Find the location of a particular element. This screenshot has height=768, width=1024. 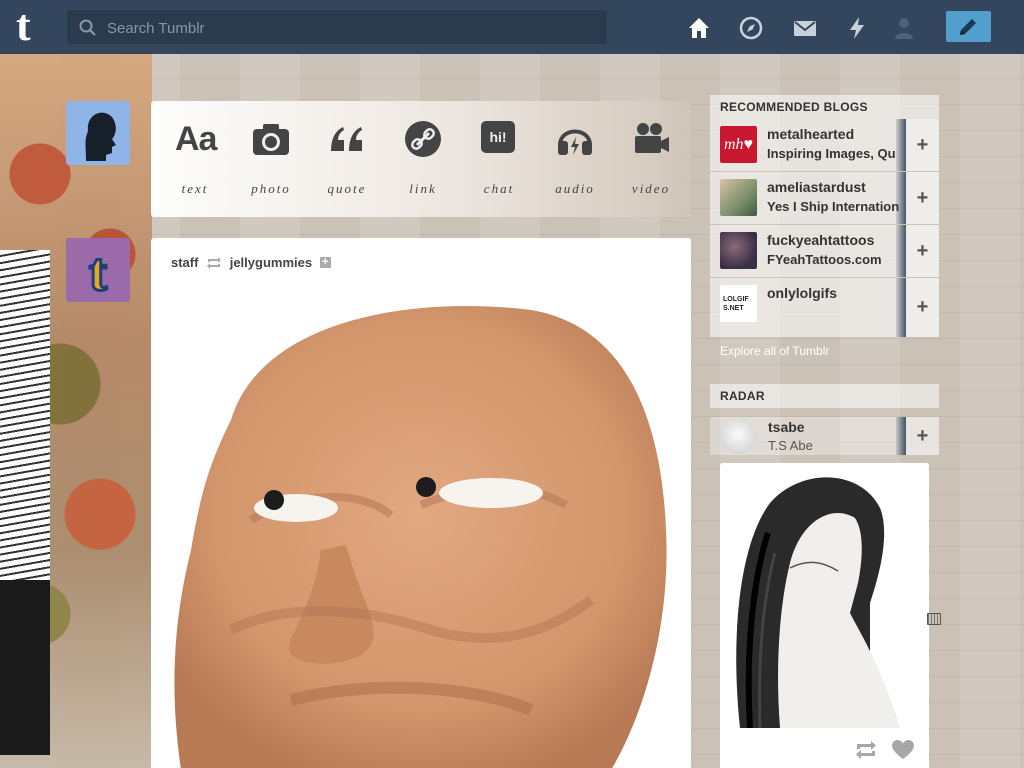

post-type-label: audio is located at coordinates (575, 188).